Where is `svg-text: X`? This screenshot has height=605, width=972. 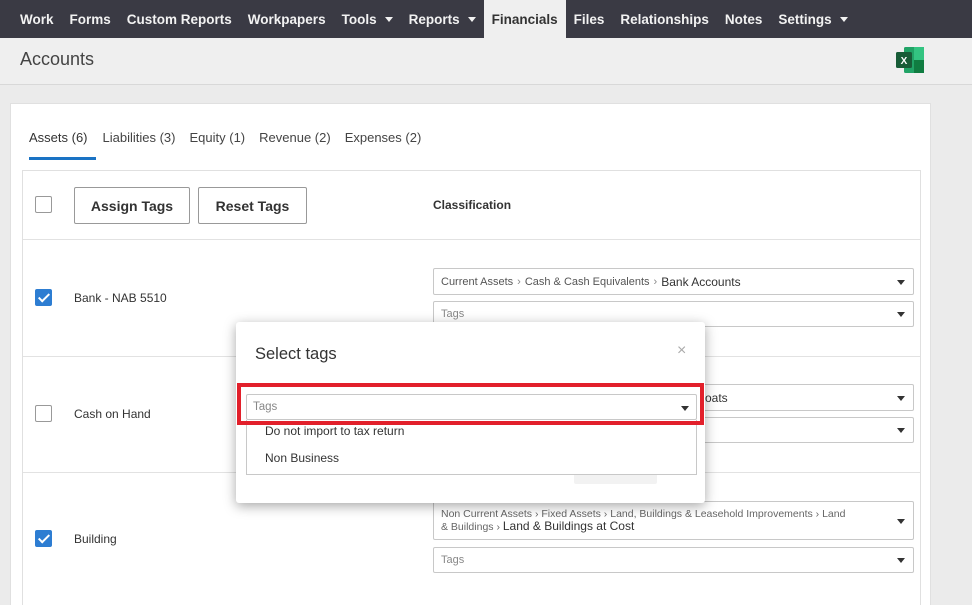 svg-text: X is located at coordinates (904, 61).